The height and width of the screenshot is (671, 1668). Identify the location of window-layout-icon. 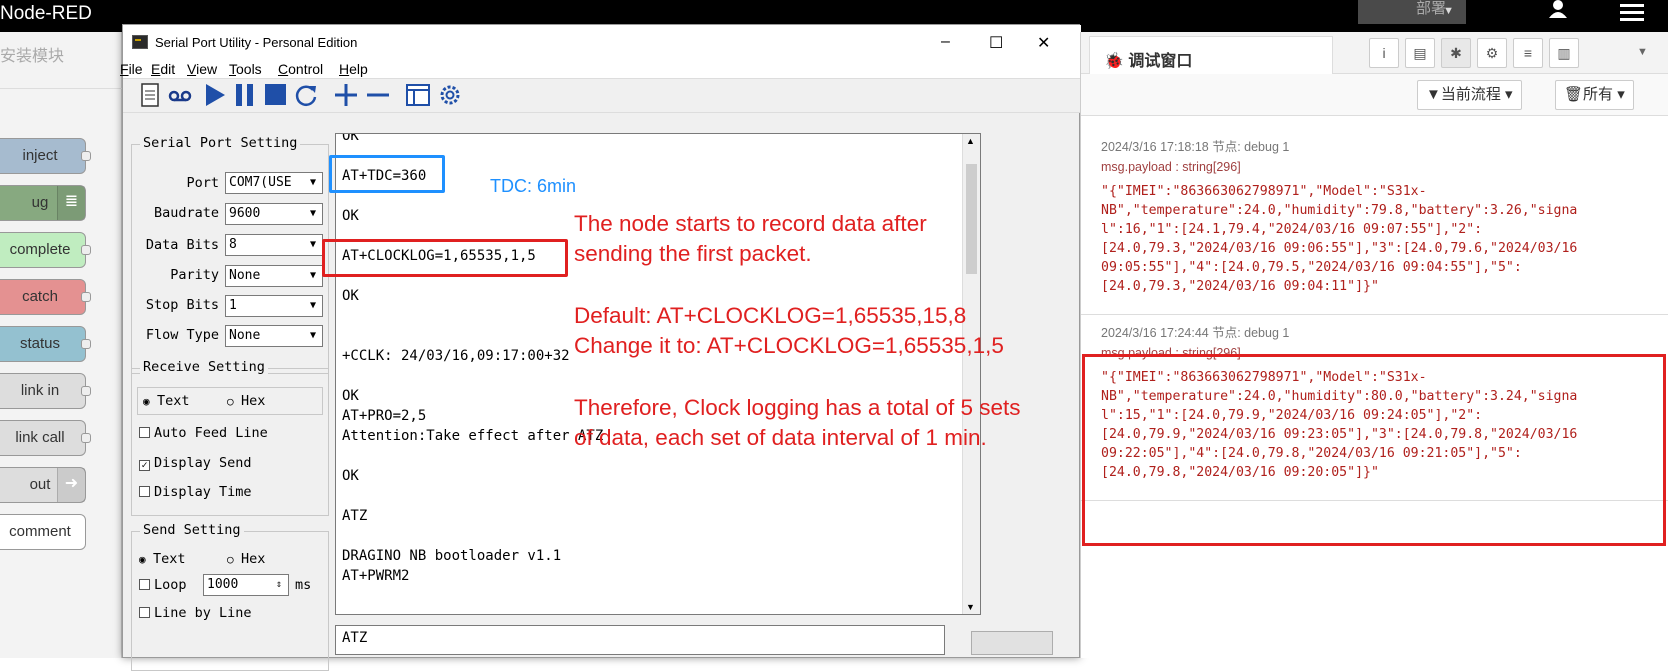
(418, 95).